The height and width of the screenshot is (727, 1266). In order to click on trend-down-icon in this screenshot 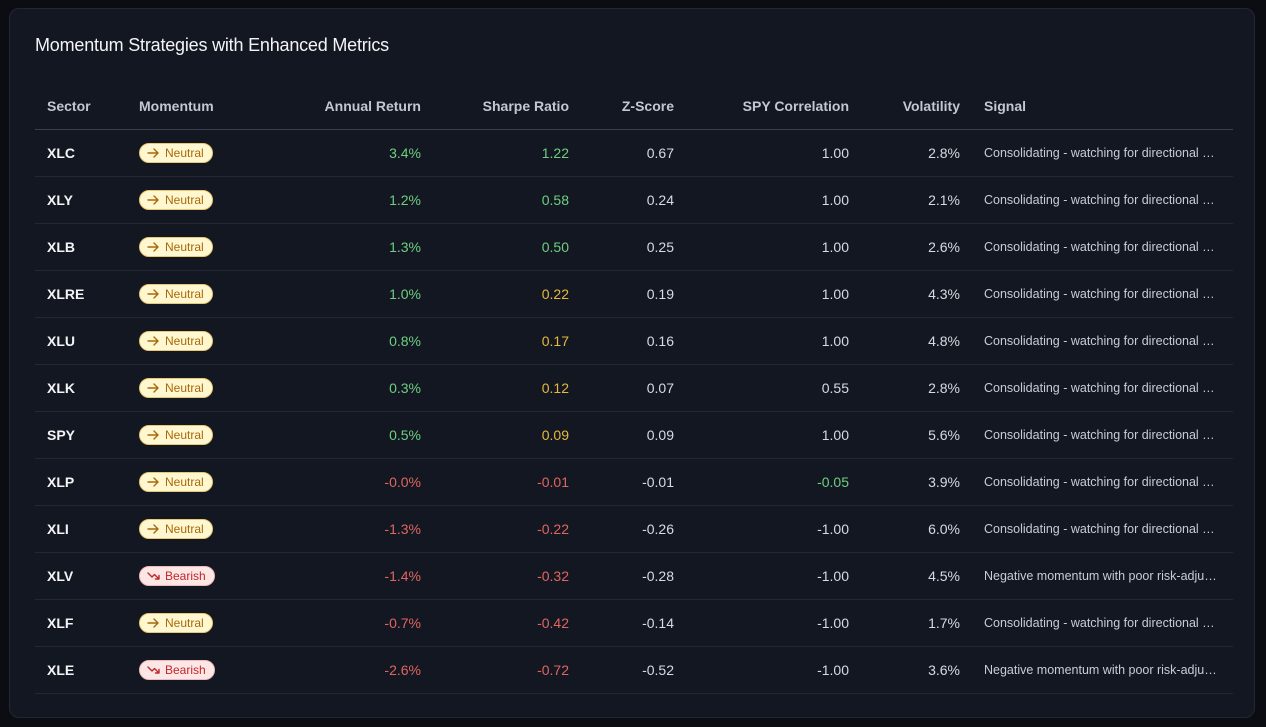, I will do `click(153, 670)`.